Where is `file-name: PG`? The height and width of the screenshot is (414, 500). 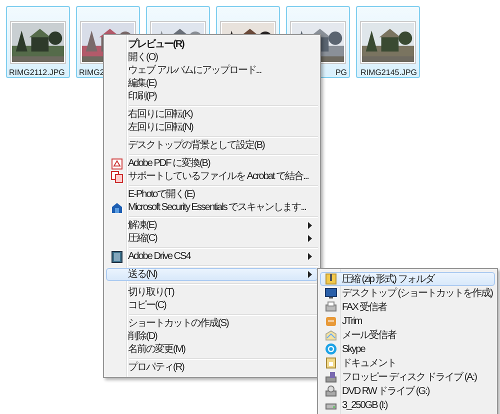 file-name: PG is located at coordinates (341, 72).